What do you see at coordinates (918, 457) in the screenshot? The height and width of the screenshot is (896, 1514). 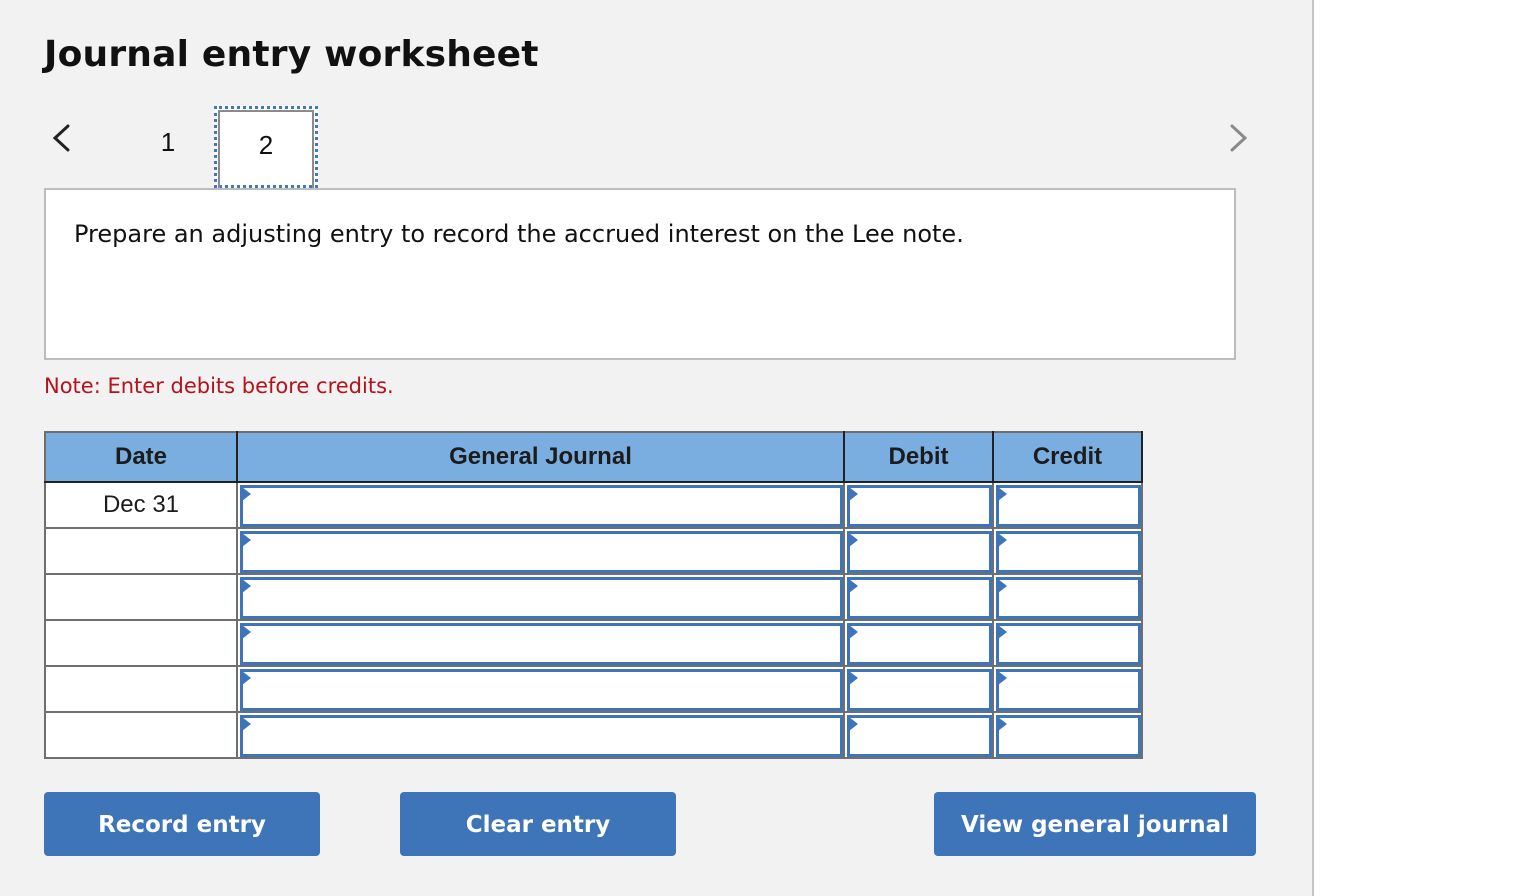 I see `column-header-debit: Debit` at bounding box center [918, 457].